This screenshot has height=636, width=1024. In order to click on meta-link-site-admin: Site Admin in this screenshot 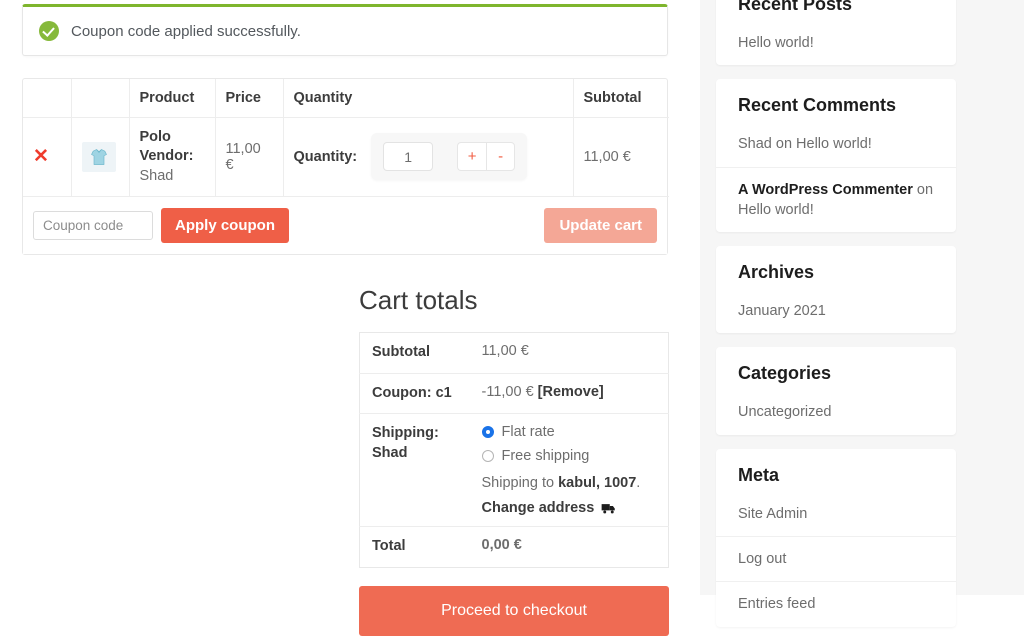, I will do `click(836, 514)`.